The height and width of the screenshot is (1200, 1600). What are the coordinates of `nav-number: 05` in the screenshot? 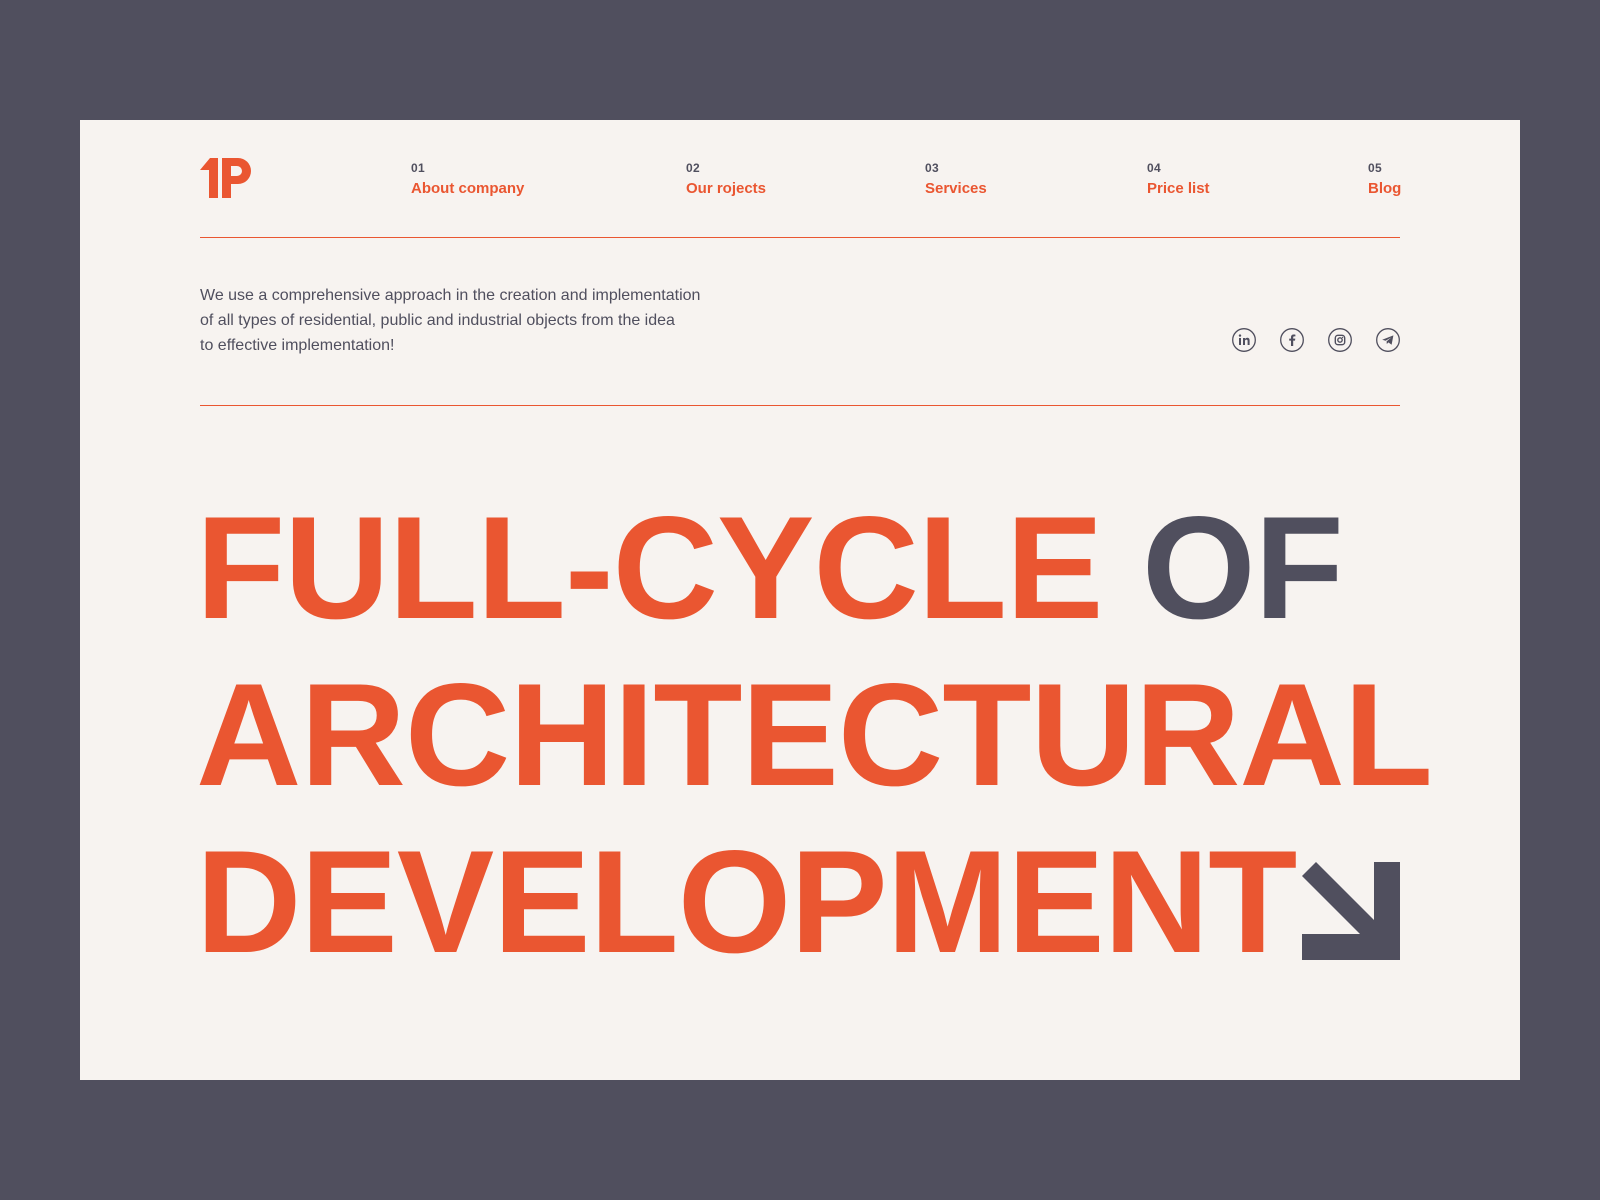 It's located at (1375, 168).